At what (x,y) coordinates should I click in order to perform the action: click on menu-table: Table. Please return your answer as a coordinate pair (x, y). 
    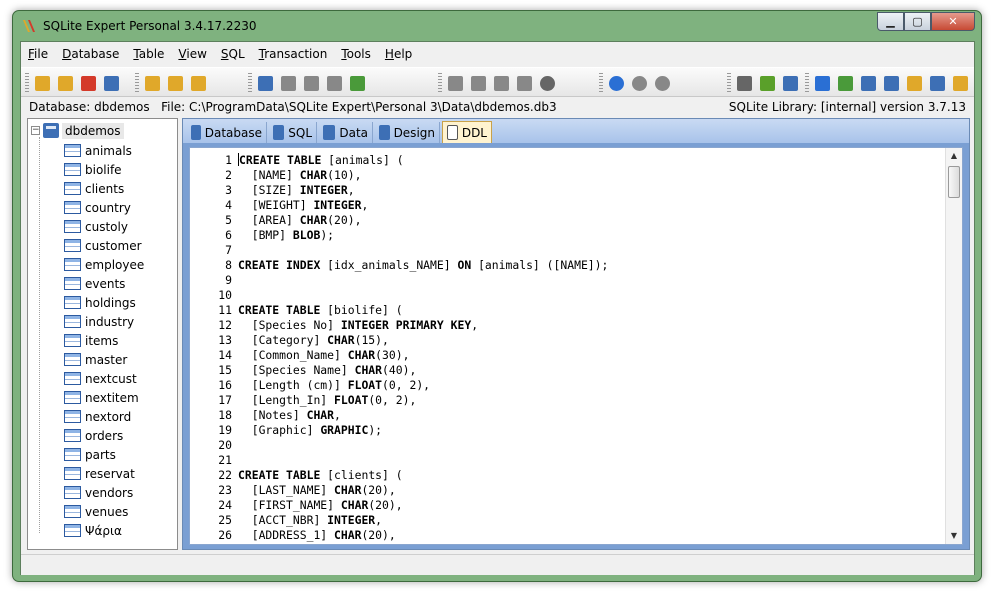
    Looking at the image, I should click on (148, 55).